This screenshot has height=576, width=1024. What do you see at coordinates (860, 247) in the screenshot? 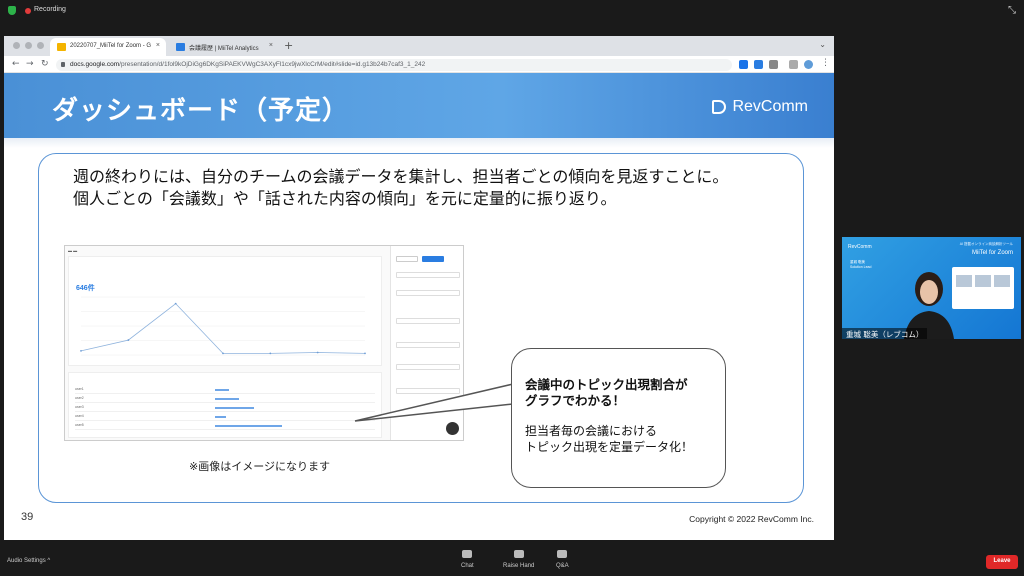
I see `tile-brand: RevComm` at bounding box center [860, 247].